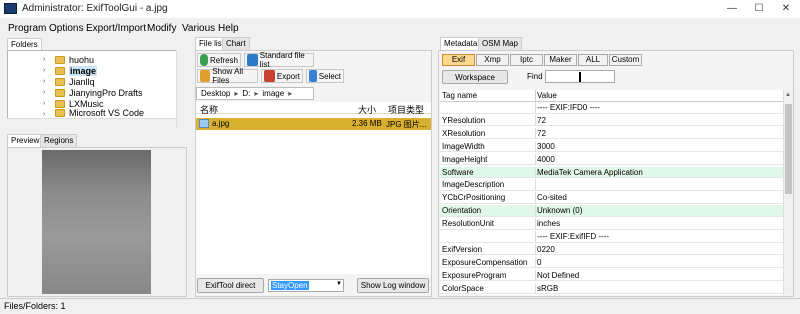 The height and width of the screenshot is (314, 800). What do you see at coordinates (611, 159) in the screenshot?
I see `metadata-row: ImageHeight 4000` at bounding box center [611, 159].